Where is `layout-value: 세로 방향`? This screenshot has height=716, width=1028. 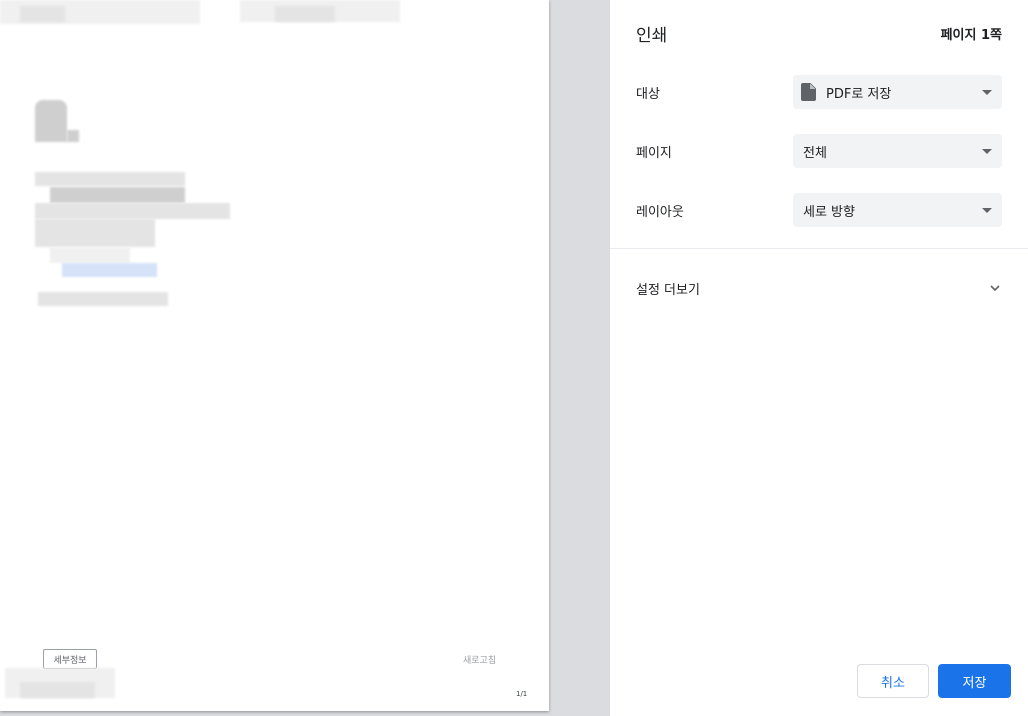
layout-value: 세로 방향 is located at coordinates (829, 212).